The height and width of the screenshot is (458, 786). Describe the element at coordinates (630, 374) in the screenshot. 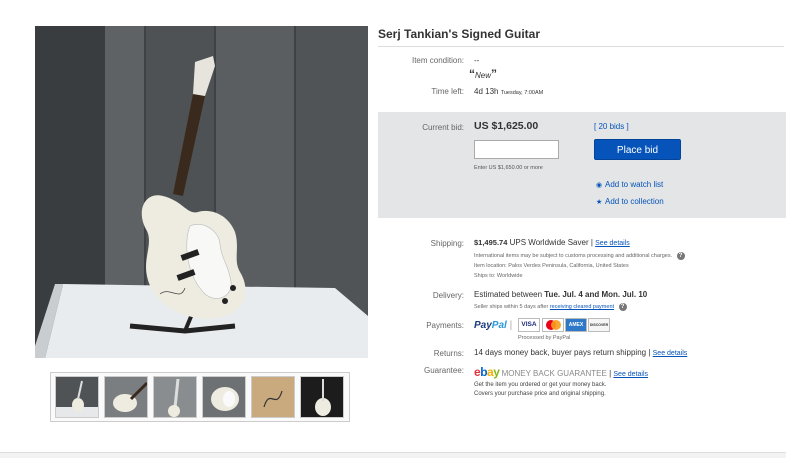

I see `guarantee-see-details-link: See details` at that location.